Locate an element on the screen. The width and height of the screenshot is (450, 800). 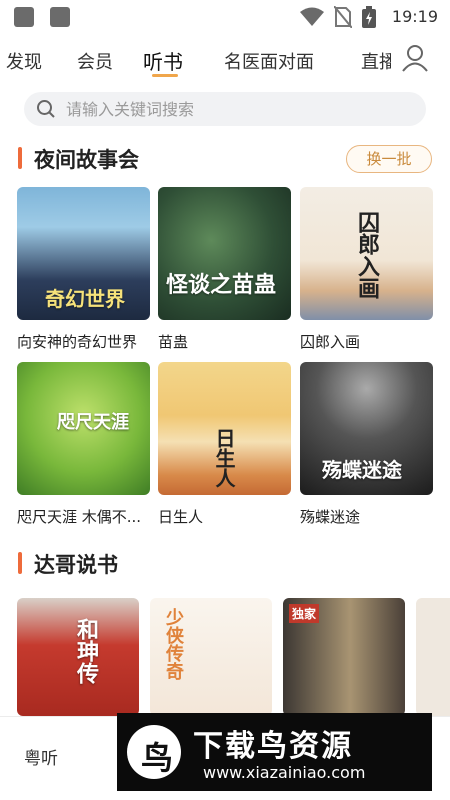
book-cover: 独家 is located at coordinates (344, 657).